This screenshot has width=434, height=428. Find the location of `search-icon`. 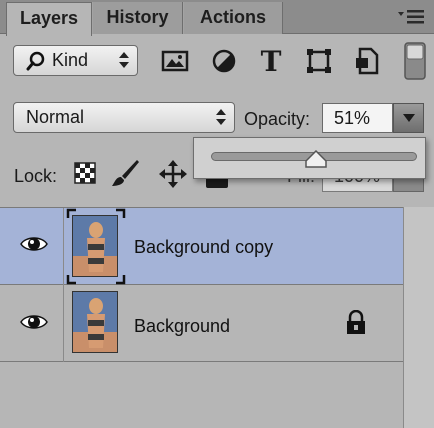

search-icon is located at coordinates (36, 61).